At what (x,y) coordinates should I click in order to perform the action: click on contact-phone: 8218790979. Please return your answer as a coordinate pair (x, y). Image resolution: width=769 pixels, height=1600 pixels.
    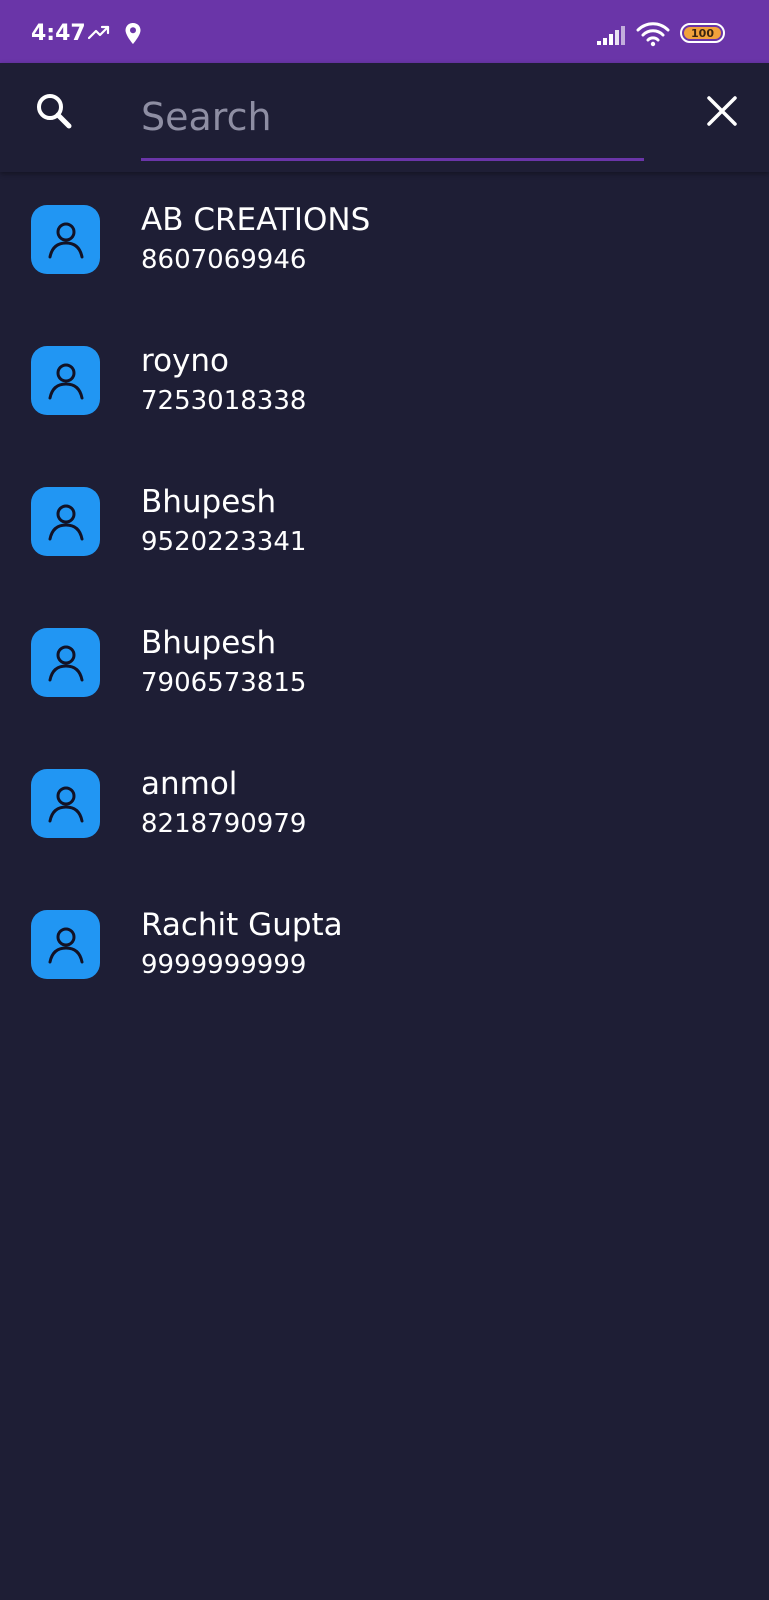
    Looking at the image, I should click on (224, 824).